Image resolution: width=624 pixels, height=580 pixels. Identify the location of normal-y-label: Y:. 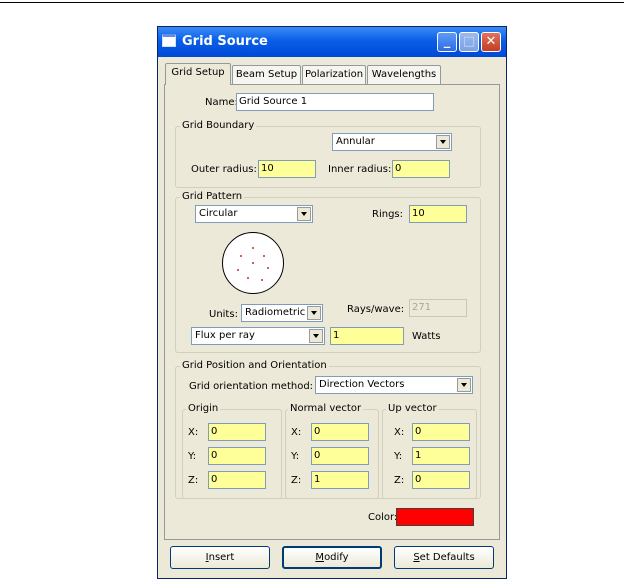
(295, 456).